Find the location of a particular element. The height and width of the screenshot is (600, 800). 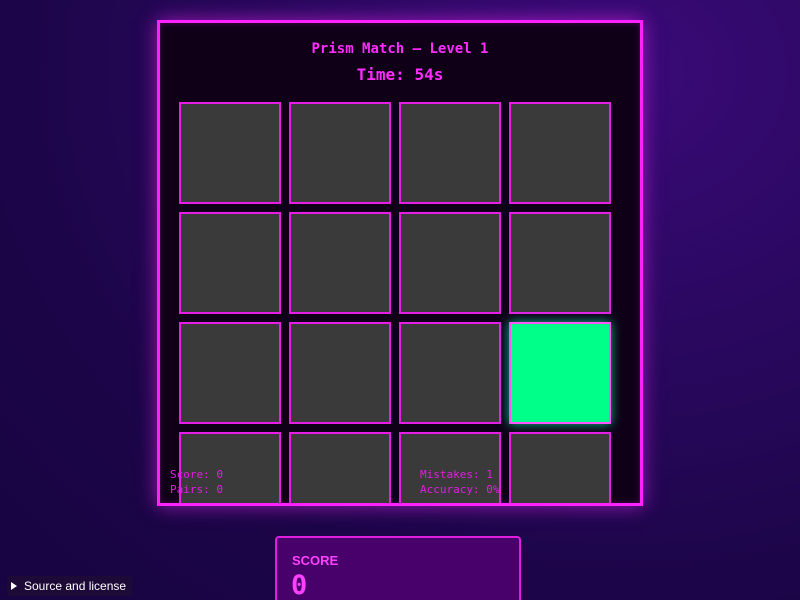

card-r2c2 is located at coordinates (340, 263).